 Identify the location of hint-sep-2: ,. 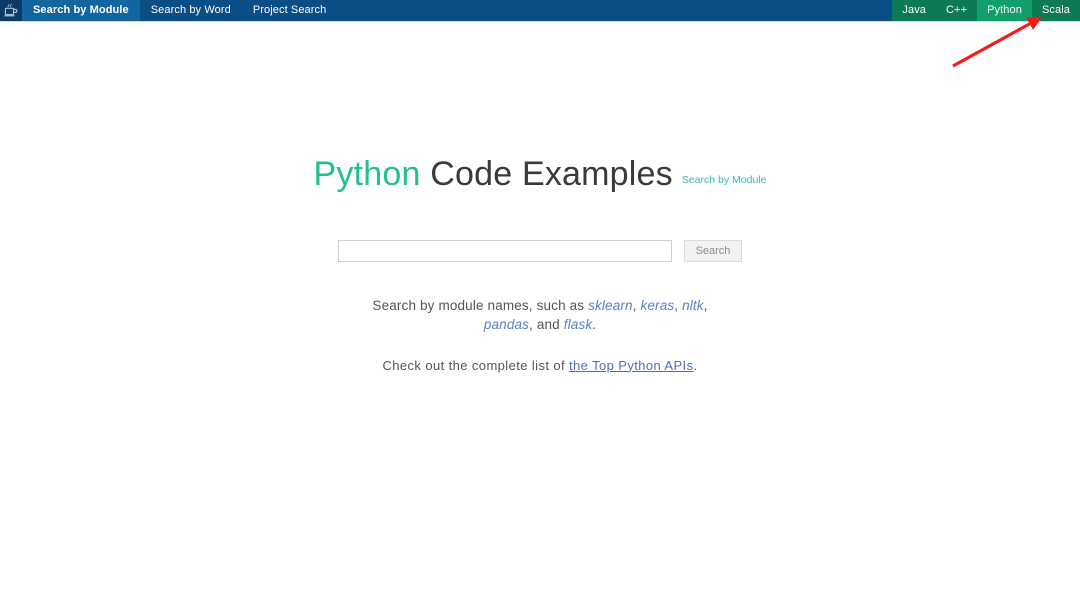
(678, 305).